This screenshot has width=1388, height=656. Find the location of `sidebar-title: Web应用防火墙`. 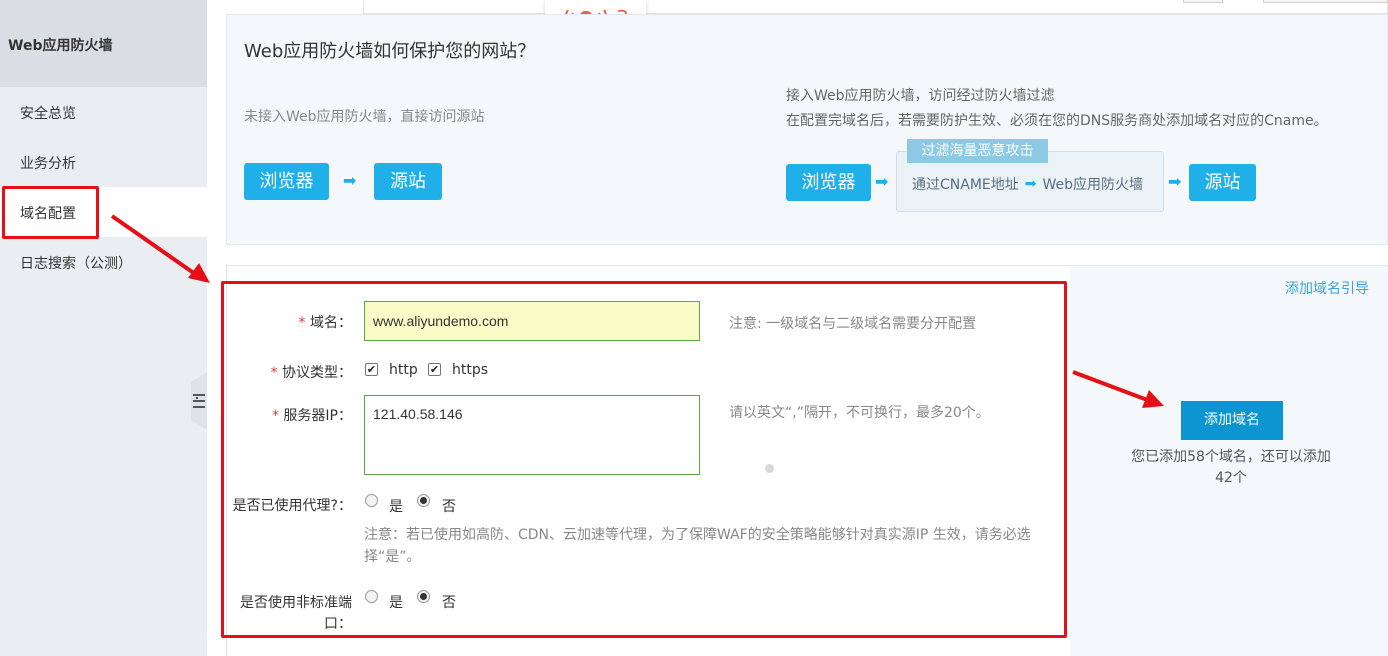

sidebar-title: Web应用防火墙 is located at coordinates (103, 43).